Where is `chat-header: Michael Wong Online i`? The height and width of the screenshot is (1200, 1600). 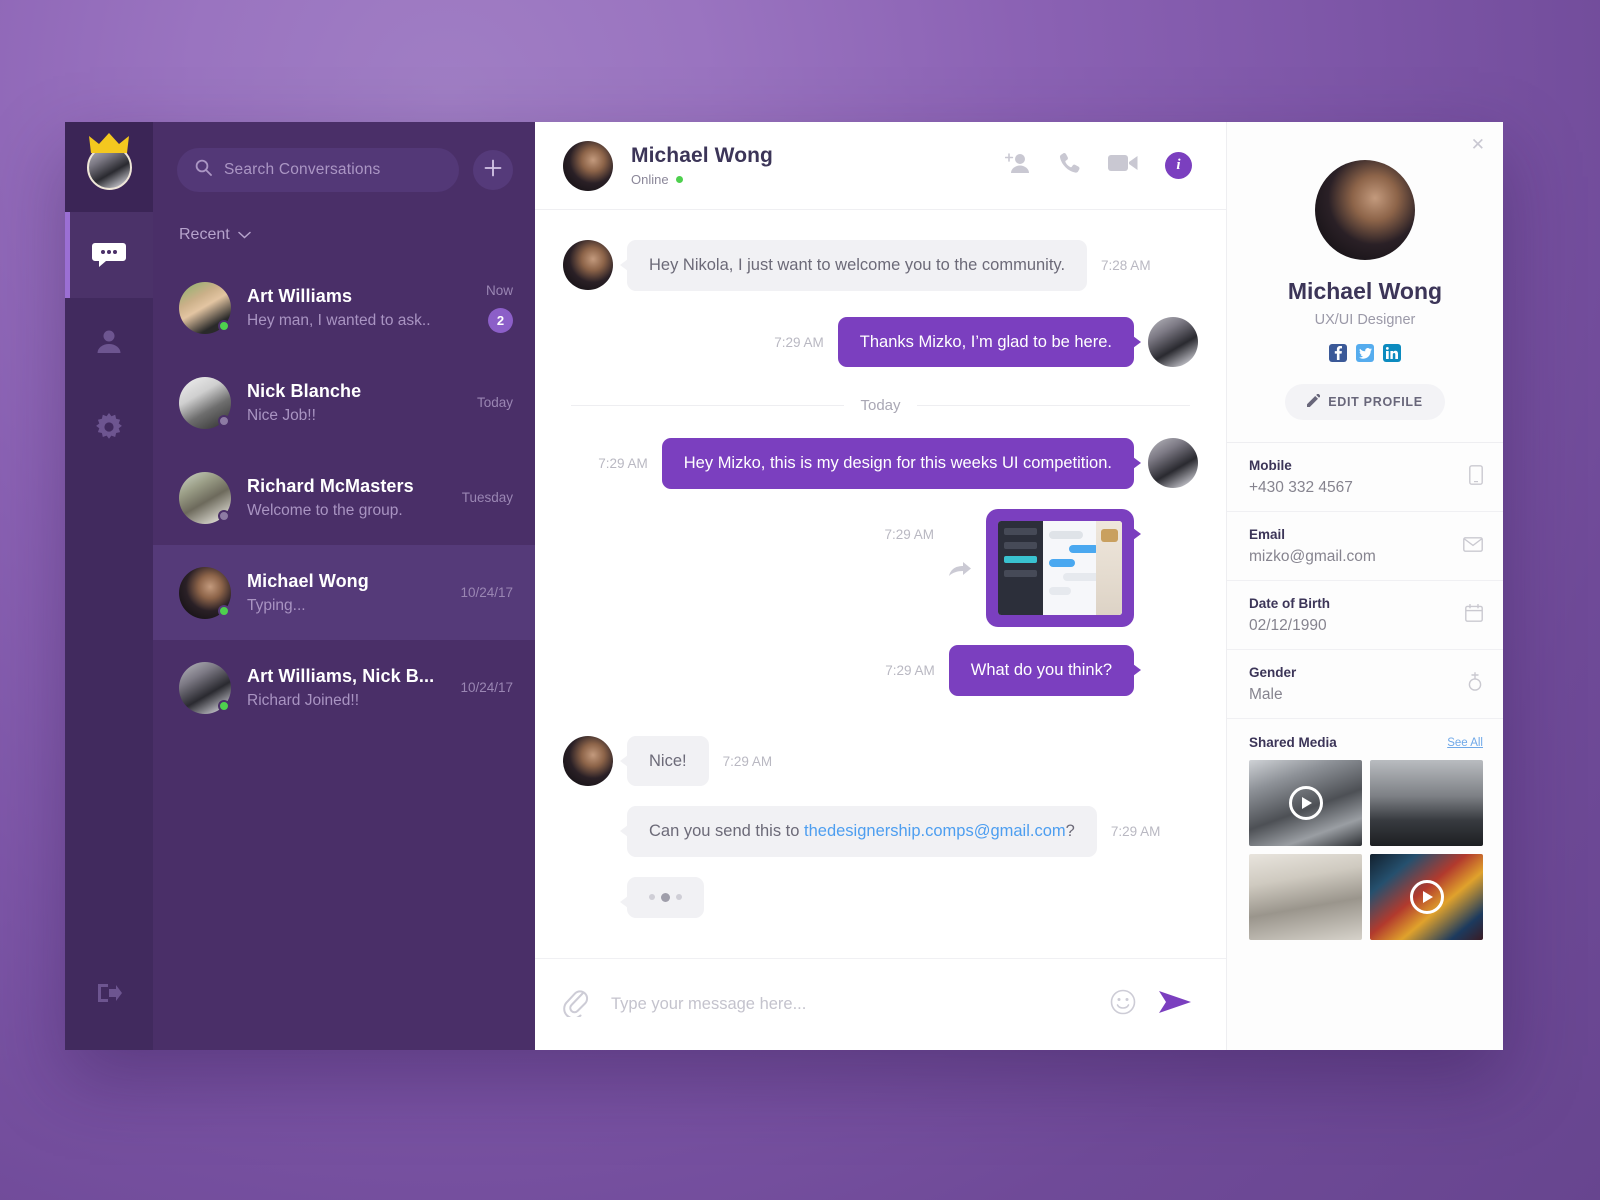
chat-header: Michael Wong Online i is located at coordinates (880, 166).